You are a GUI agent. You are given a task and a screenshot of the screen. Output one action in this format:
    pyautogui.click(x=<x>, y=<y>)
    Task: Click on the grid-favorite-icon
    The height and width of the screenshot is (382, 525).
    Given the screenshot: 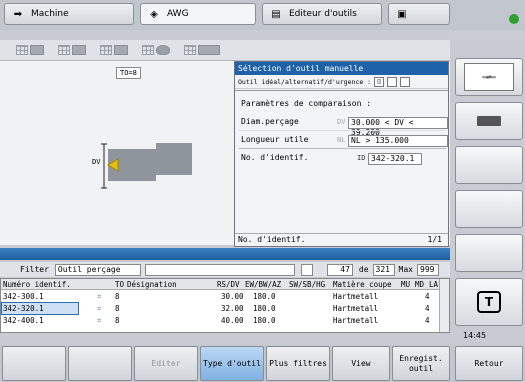 What is the action you would take?
    pyautogui.click(x=156, y=50)
    